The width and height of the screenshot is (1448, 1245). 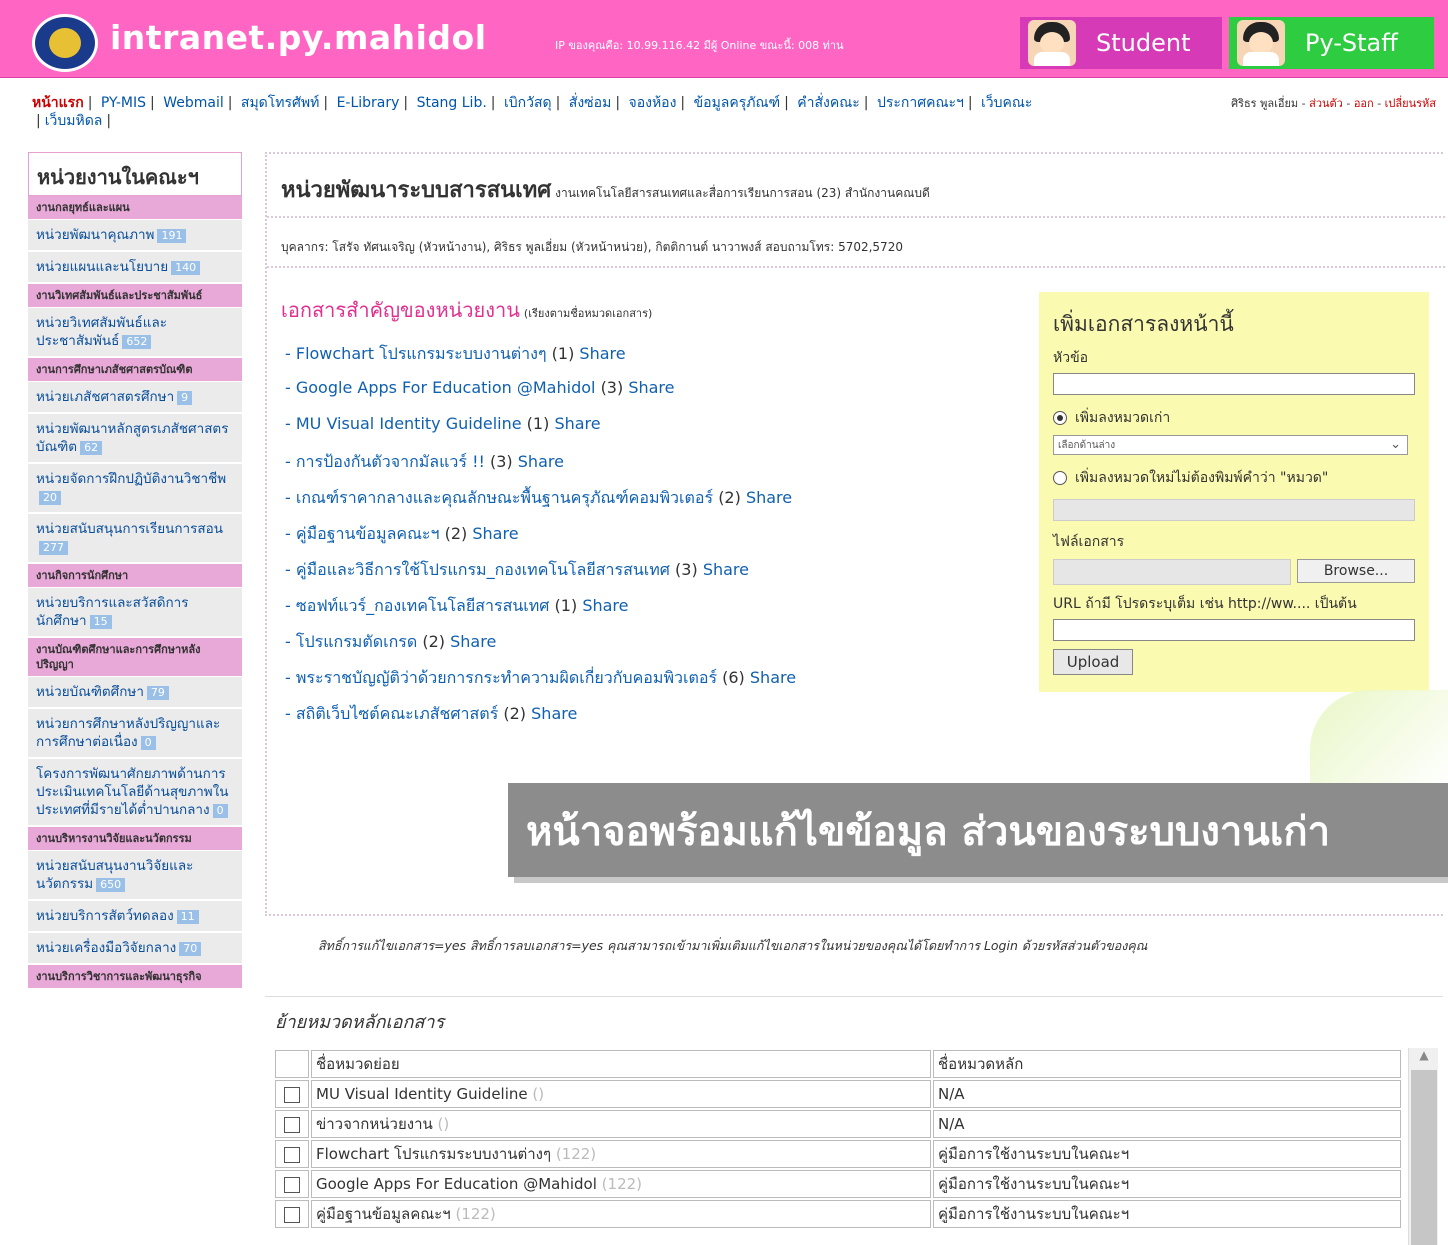 I want to click on document-item: - โปรแกรมตัดเกรด (2) Share, so click(x=655, y=648).